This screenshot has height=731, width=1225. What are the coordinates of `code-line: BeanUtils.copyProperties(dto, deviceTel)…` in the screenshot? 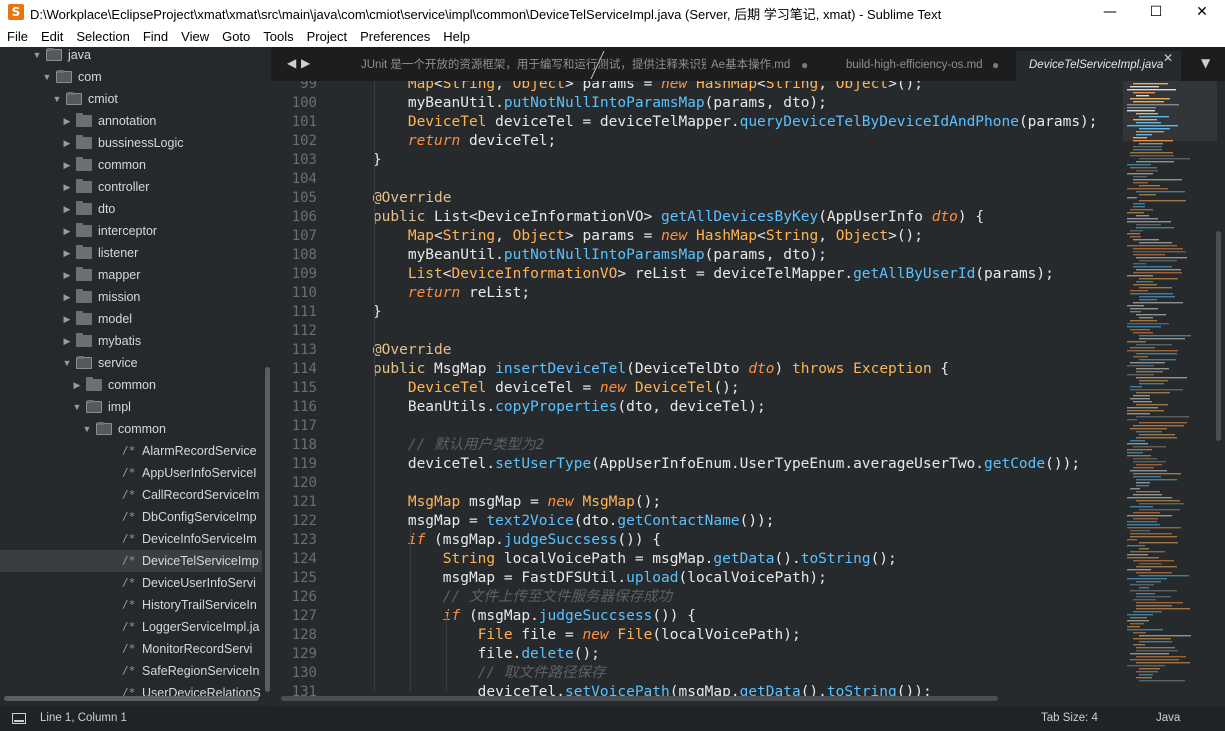 It's located at (552, 407).